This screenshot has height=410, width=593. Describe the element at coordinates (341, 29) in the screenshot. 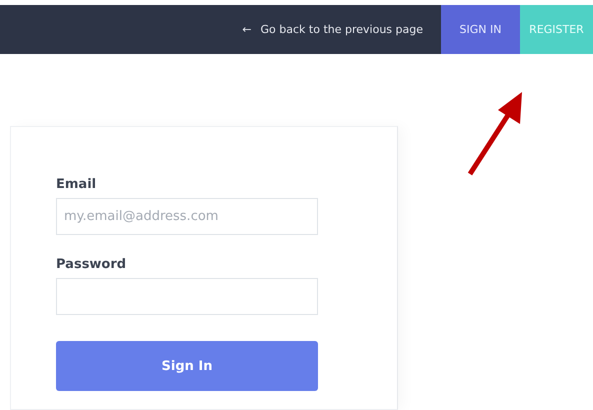

I see `back-link: ← Go back to the previous page` at that location.